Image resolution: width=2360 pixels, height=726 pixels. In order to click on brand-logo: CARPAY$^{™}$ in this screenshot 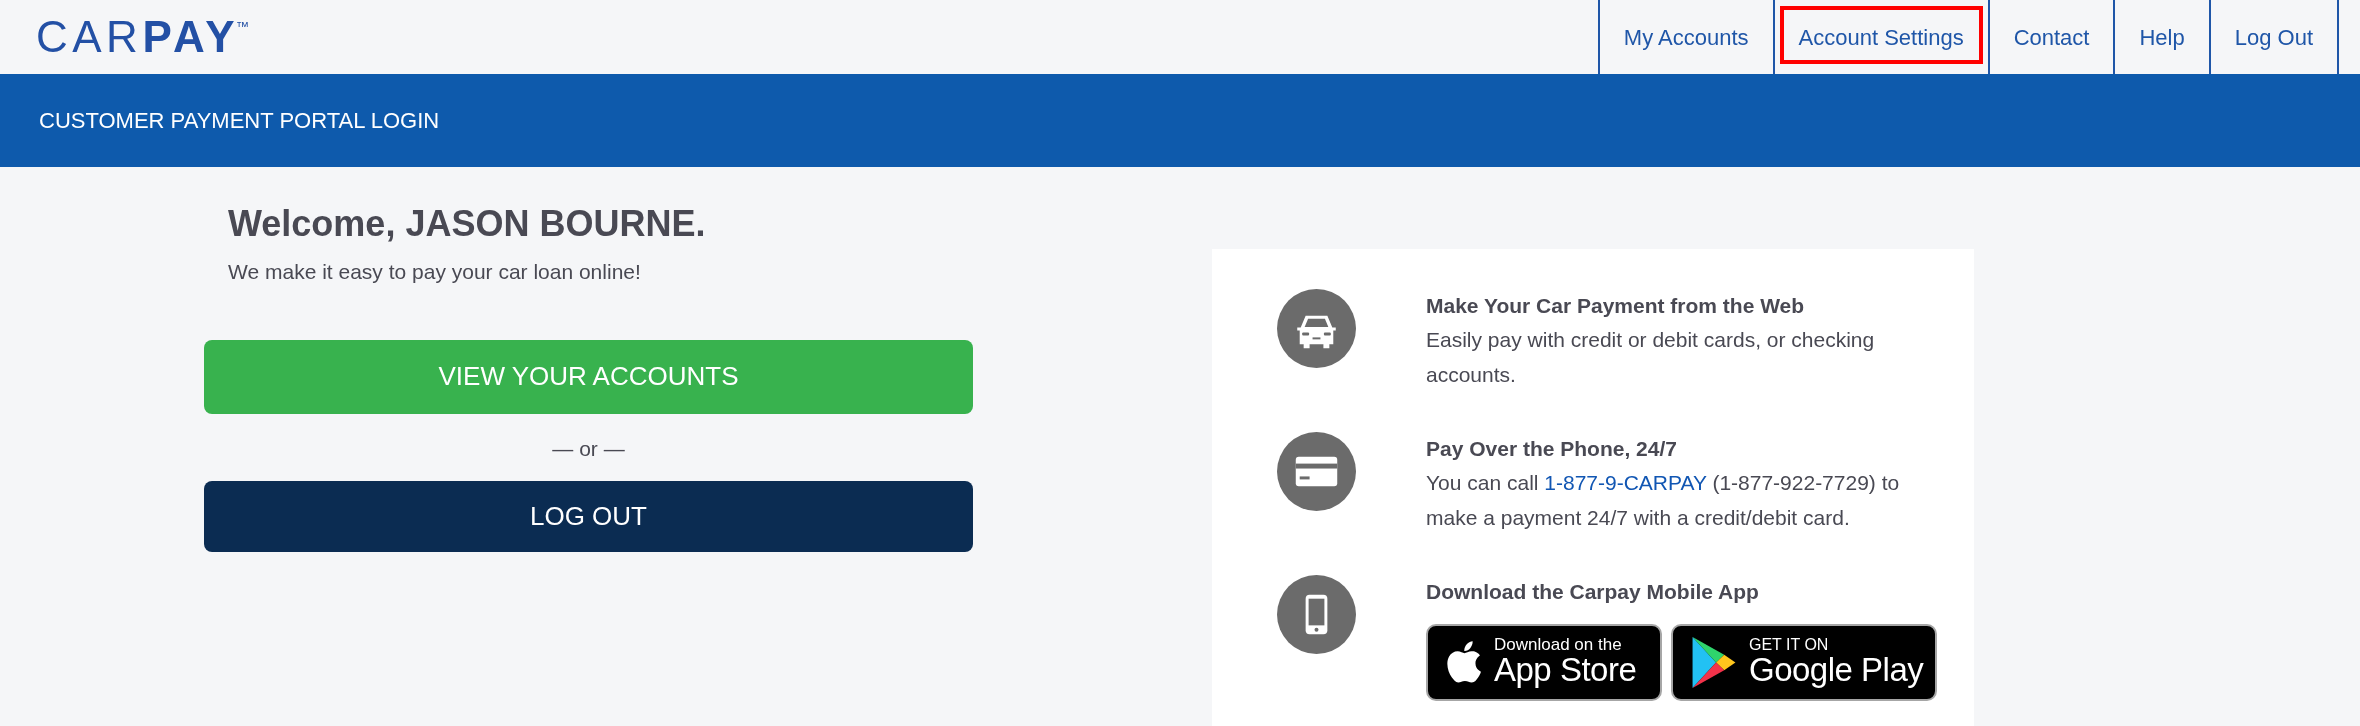, I will do `click(143, 37)`.